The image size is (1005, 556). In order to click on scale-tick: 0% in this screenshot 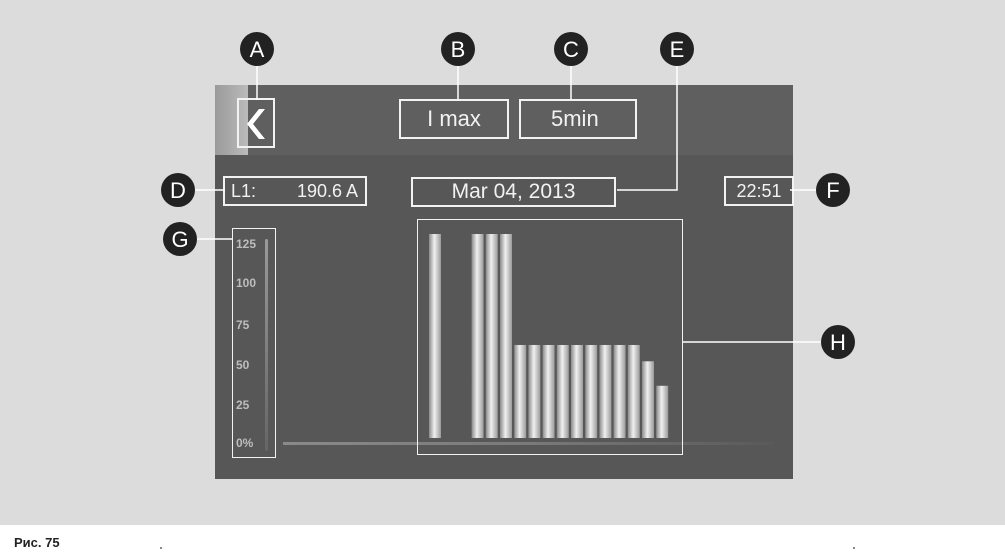, I will do `click(245, 443)`.